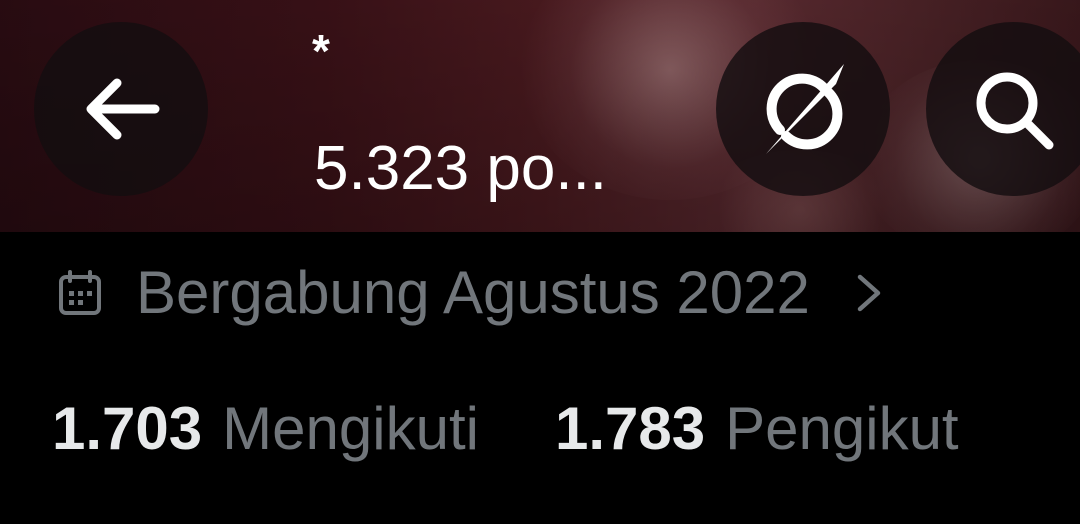 Image resolution: width=1080 pixels, height=524 pixels. Describe the element at coordinates (1015, 111) in the screenshot. I see `search-icon` at that location.